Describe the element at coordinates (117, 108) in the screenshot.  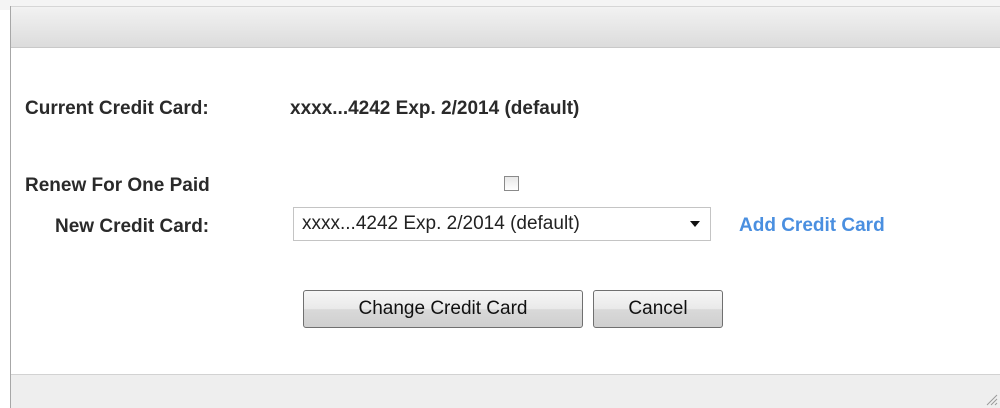
I see `current-card-label: Current Credit Card:` at that location.